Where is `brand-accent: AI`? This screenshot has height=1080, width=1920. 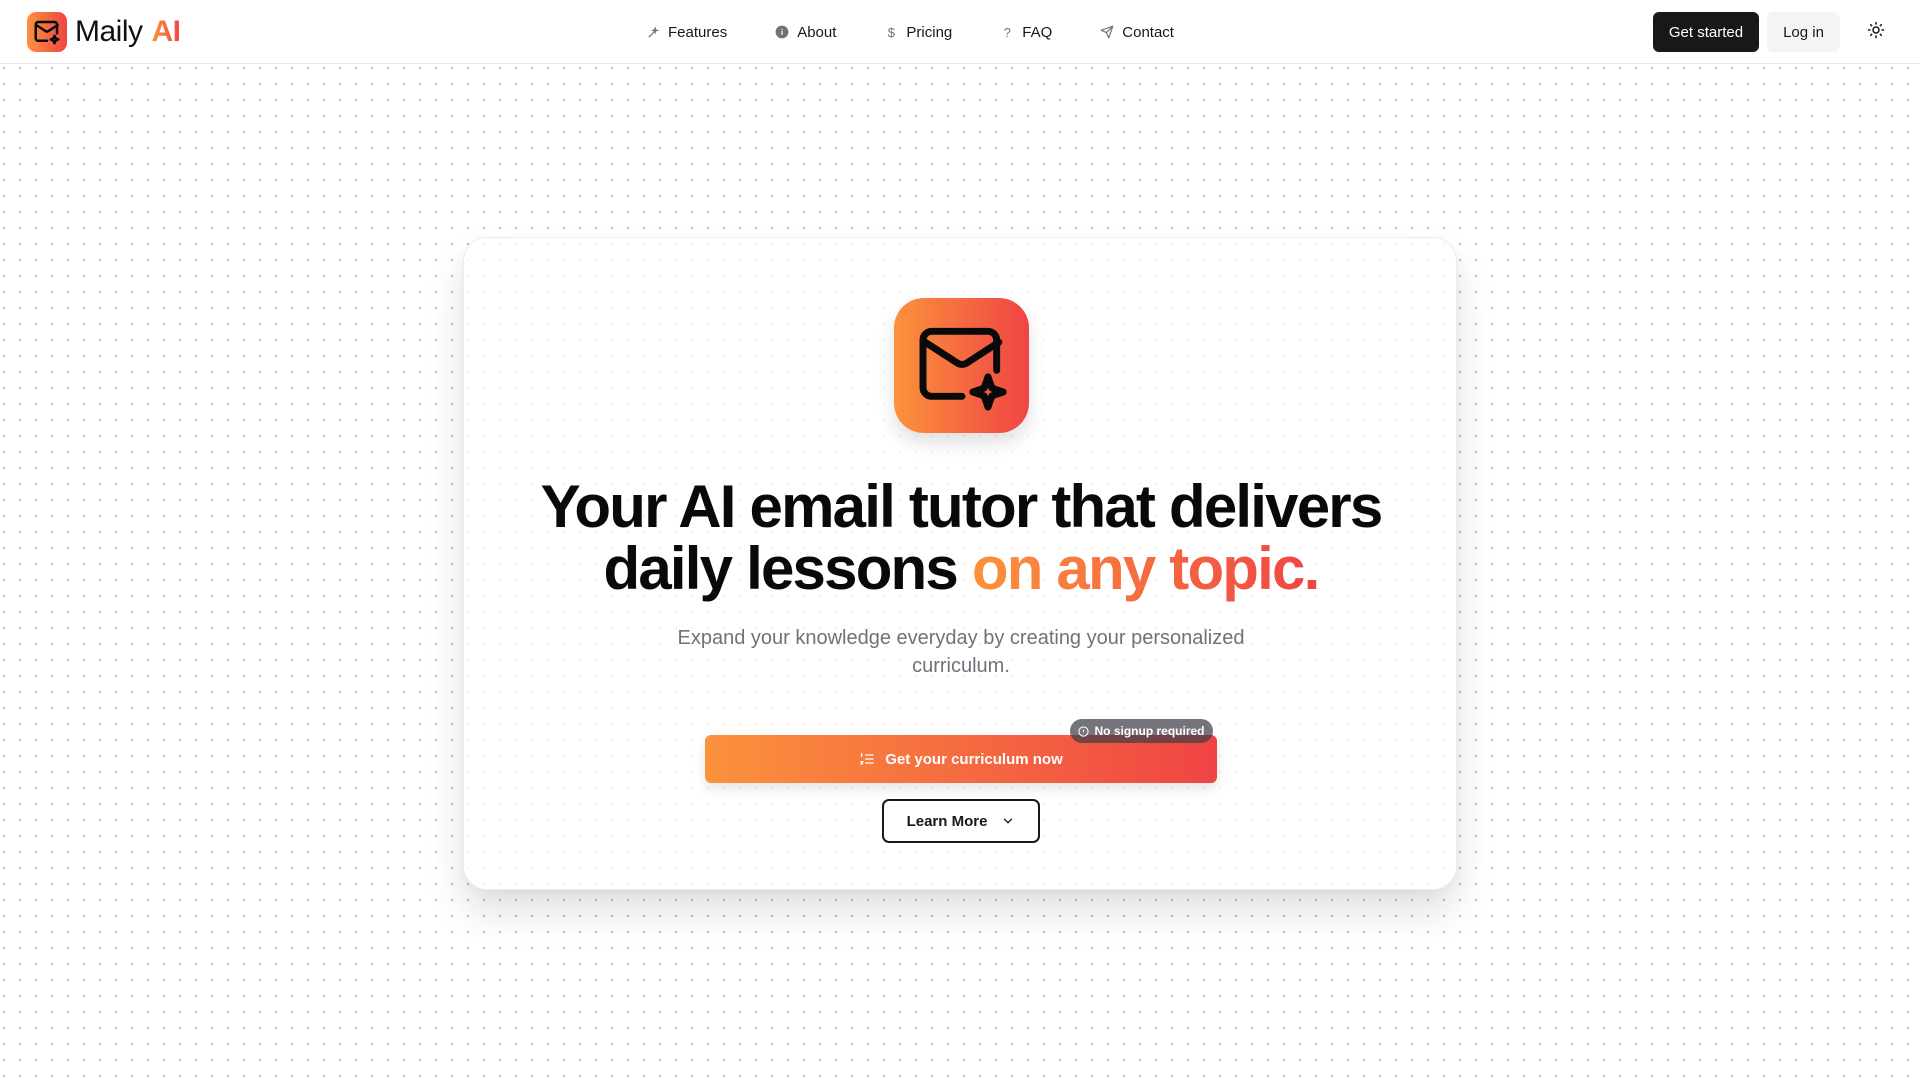
brand-accent: AI is located at coordinates (166, 31).